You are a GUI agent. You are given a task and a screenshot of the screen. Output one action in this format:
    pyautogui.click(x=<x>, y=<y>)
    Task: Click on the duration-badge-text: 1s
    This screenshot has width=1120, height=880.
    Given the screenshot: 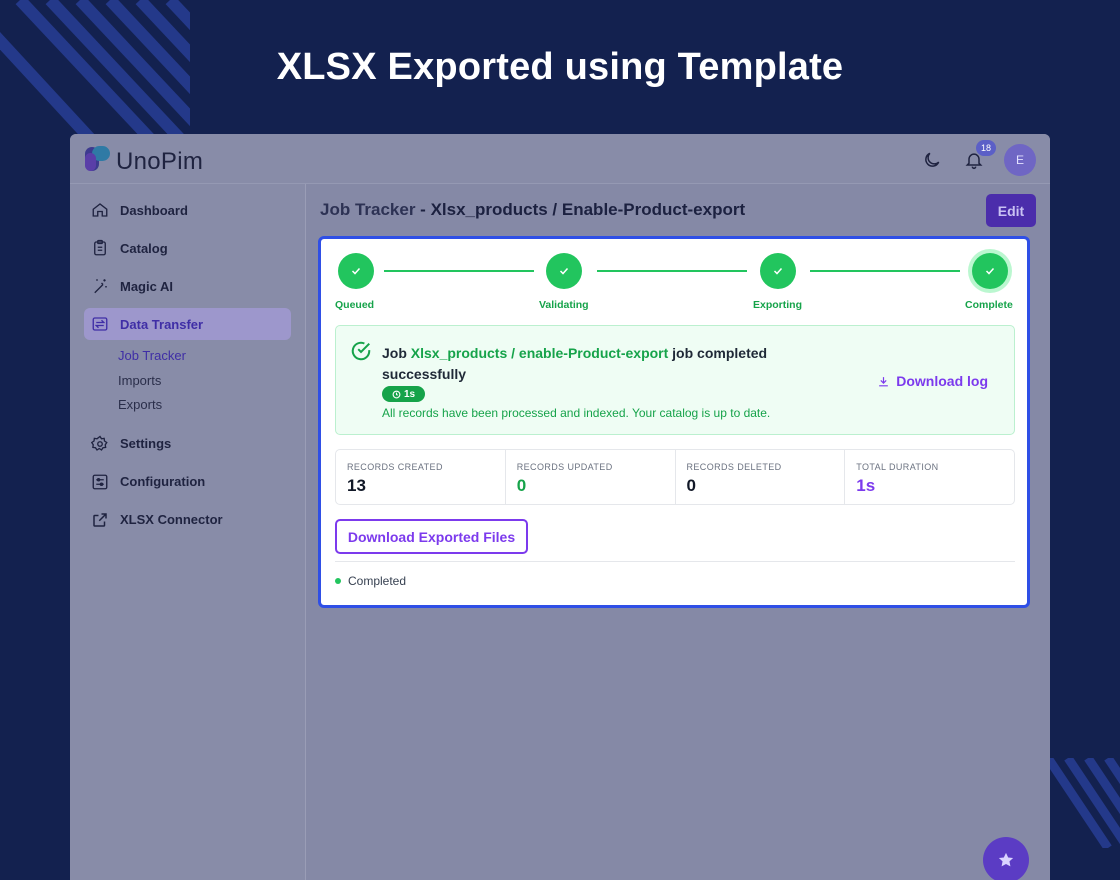 What is the action you would take?
    pyautogui.click(x=409, y=394)
    